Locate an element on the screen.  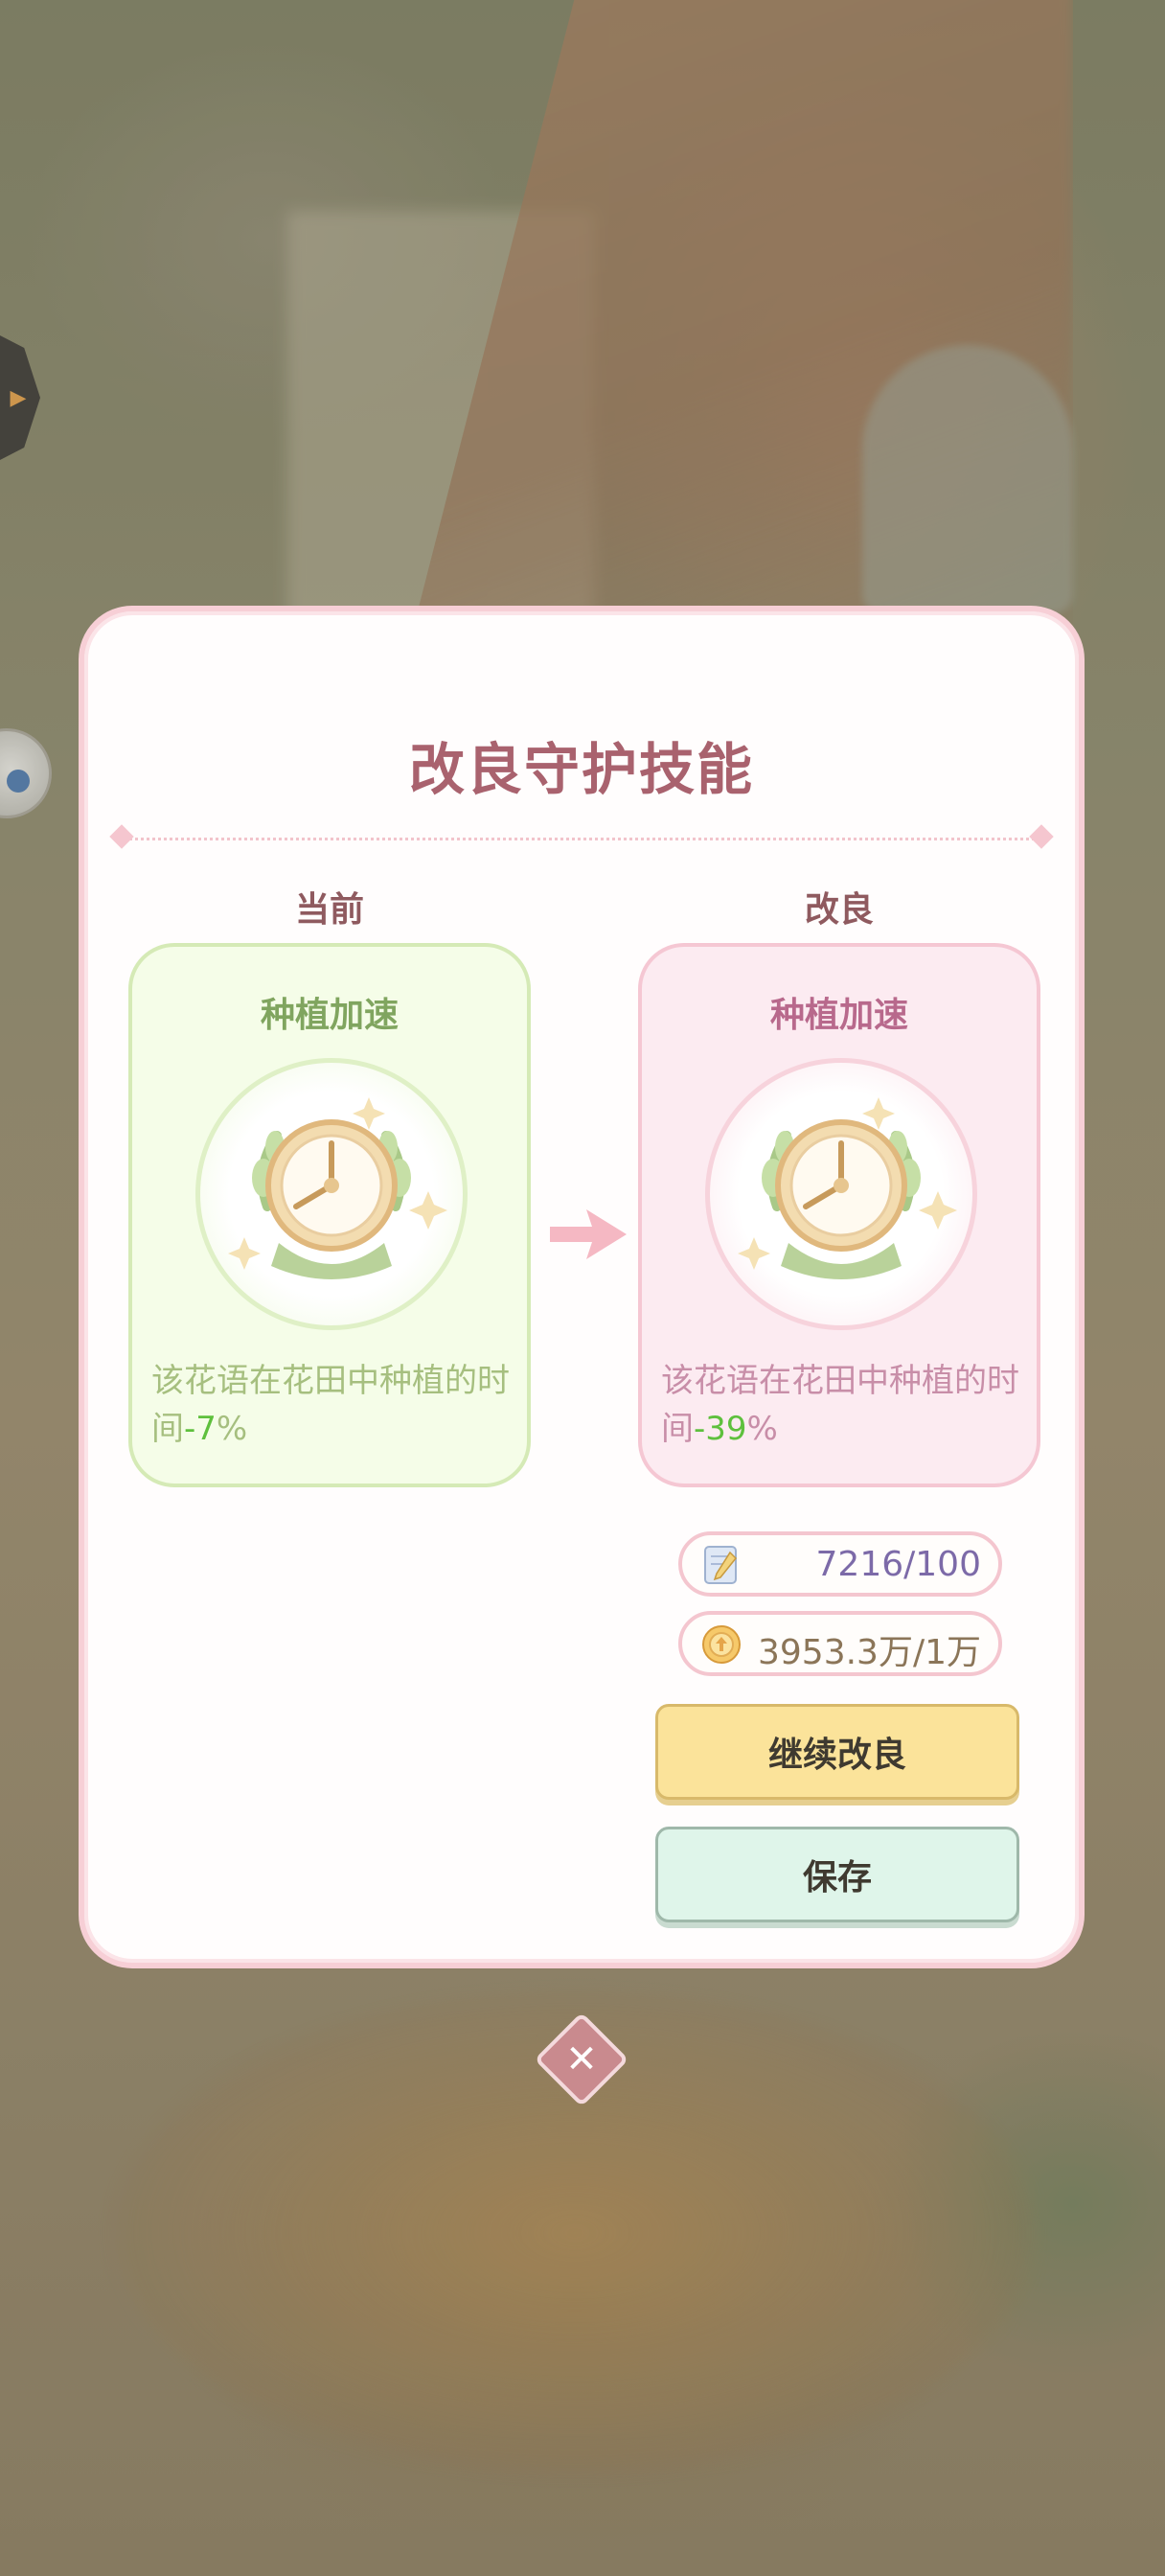
upgraded-skill-description: 该花语在花田中种植的时间-39% is located at coordinates (840, 1405).